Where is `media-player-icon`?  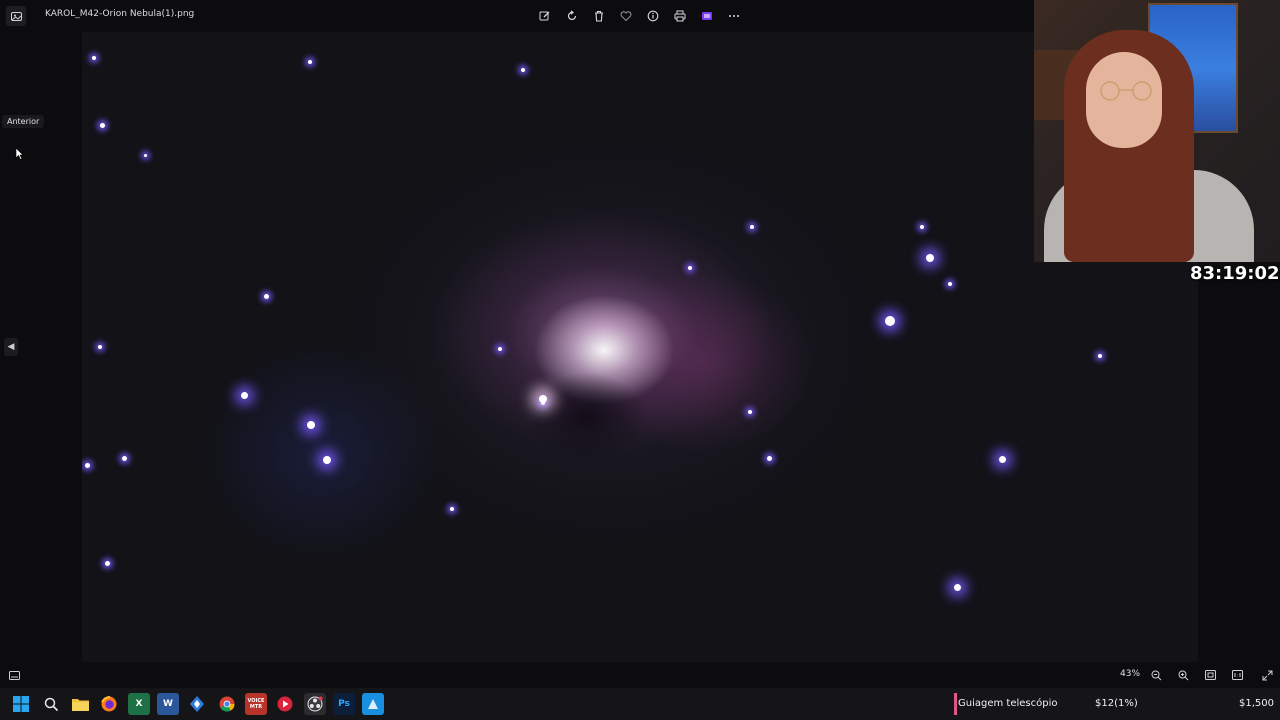 media-player-icon is located at coordinates (285, 704).